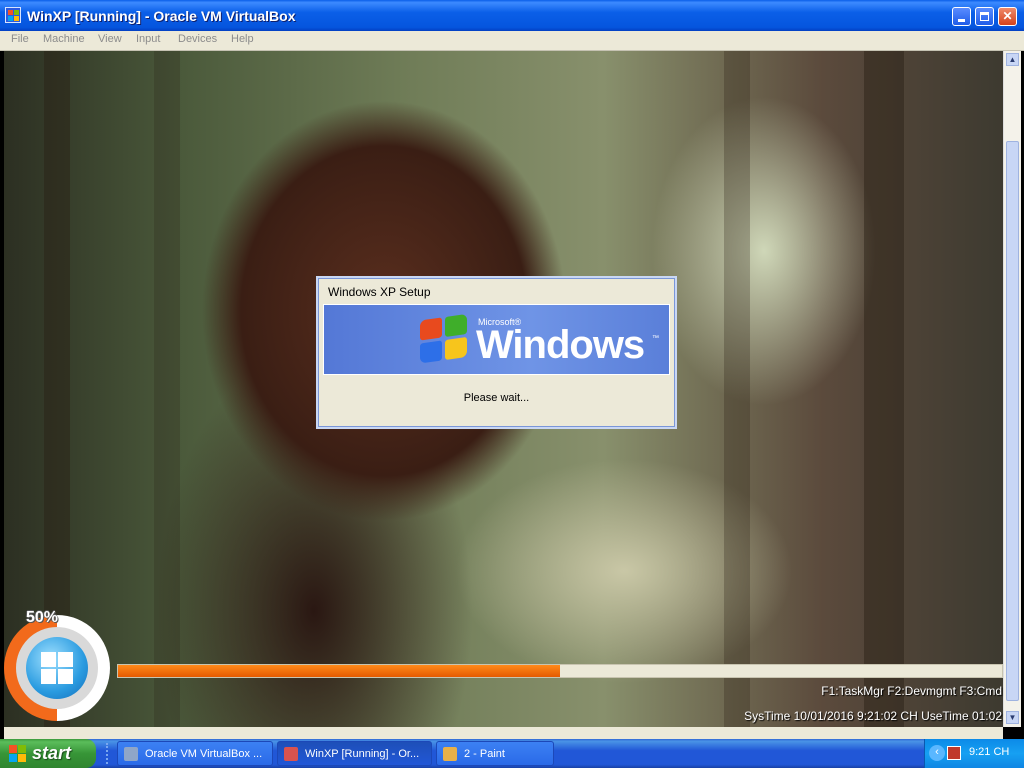  I want to click on tray-app-icon, so click(954, 753).